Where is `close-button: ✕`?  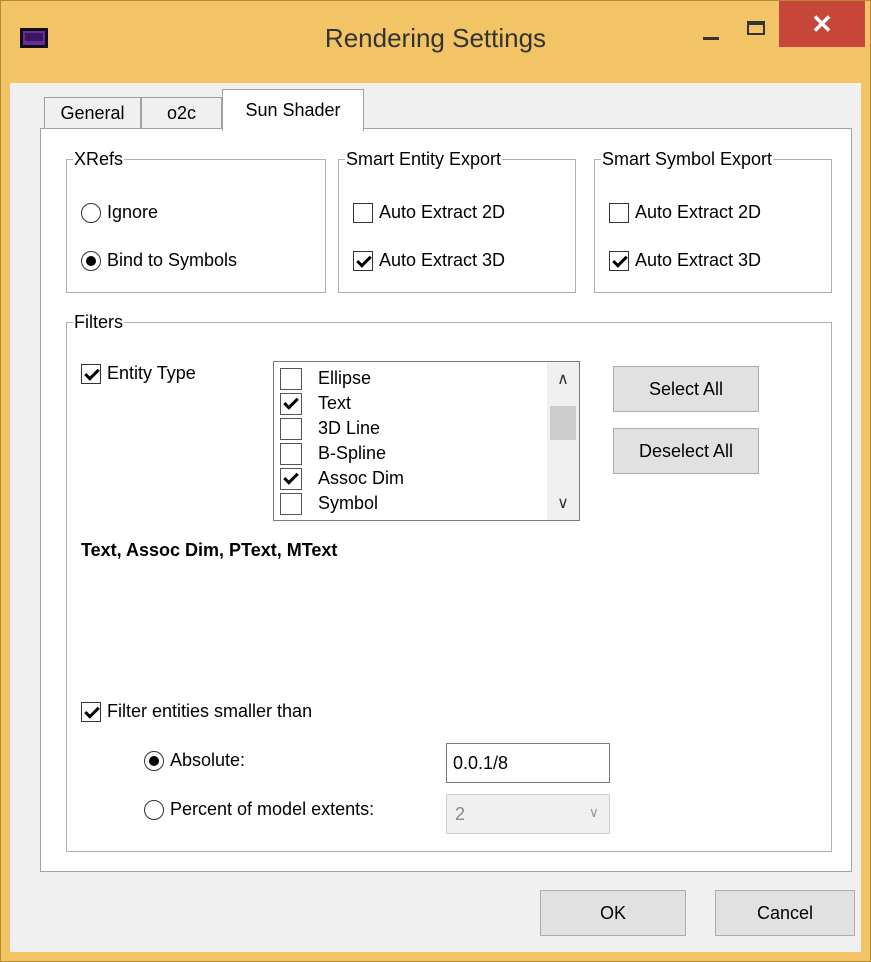 close-button: ✕ is located at coordinates (822, 24).